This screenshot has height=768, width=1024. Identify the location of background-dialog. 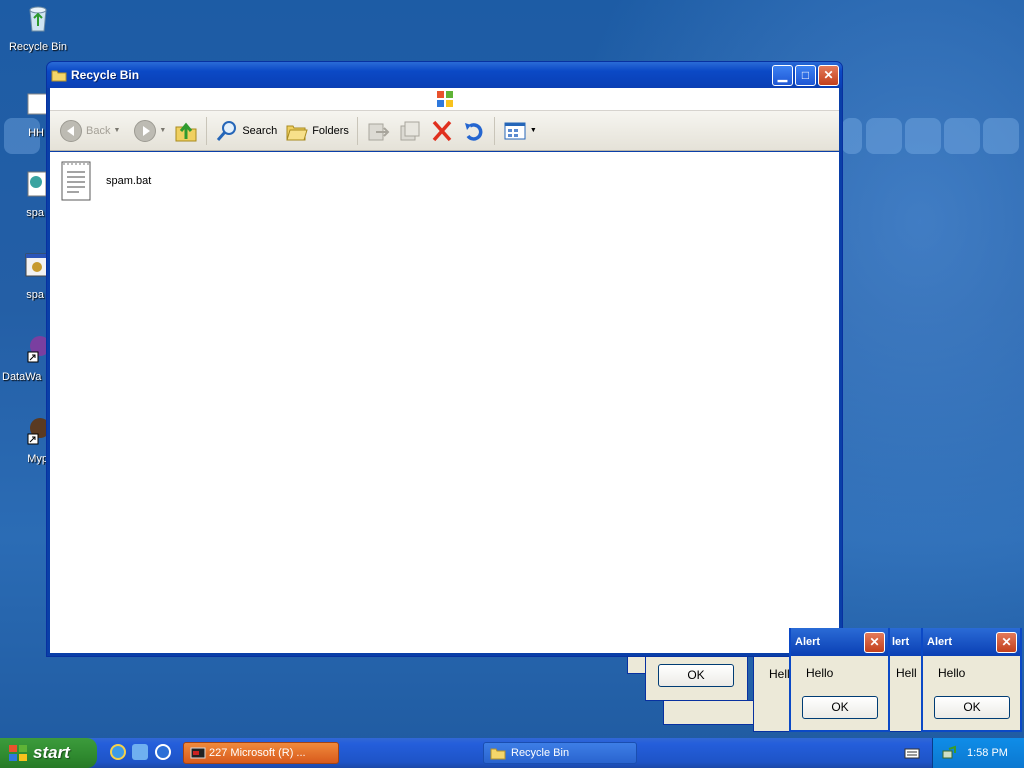
(637, 665).